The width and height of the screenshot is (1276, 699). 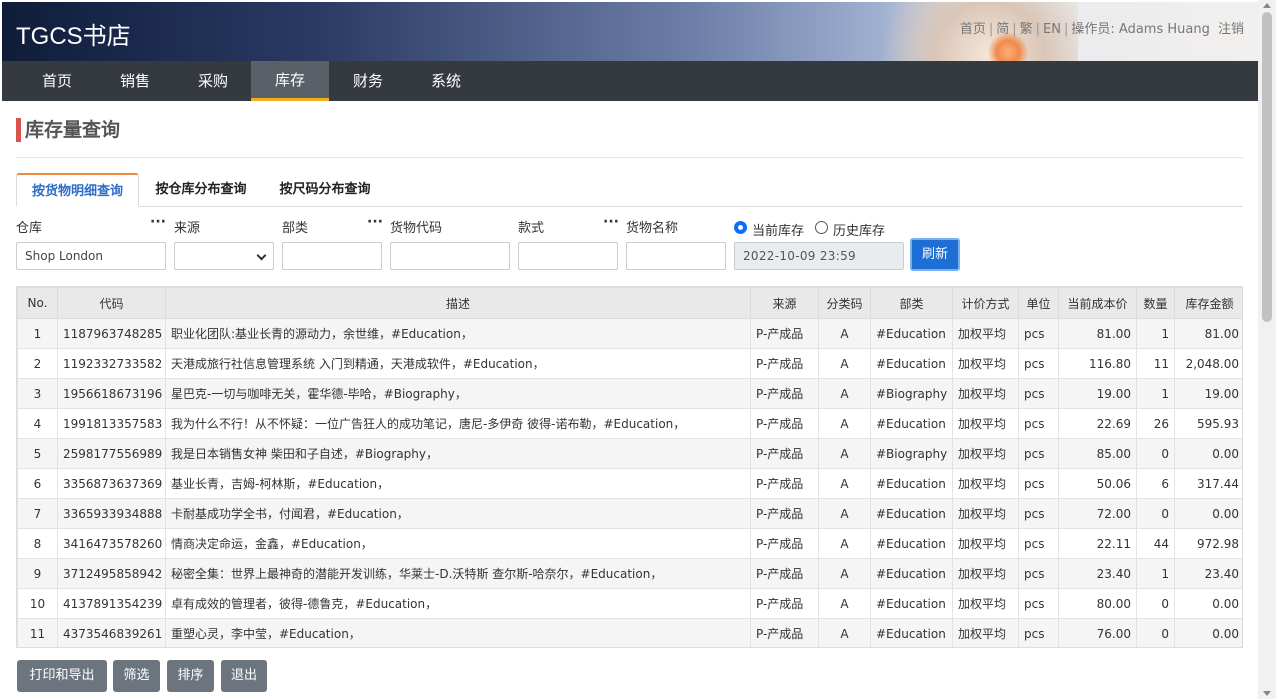 What do you see at coordinates (458, 333) in the screenshot?
I see `table-cell: 职业化团队:基业长青的源动力，余世维，#Education，` at bounding box center [458, 333].